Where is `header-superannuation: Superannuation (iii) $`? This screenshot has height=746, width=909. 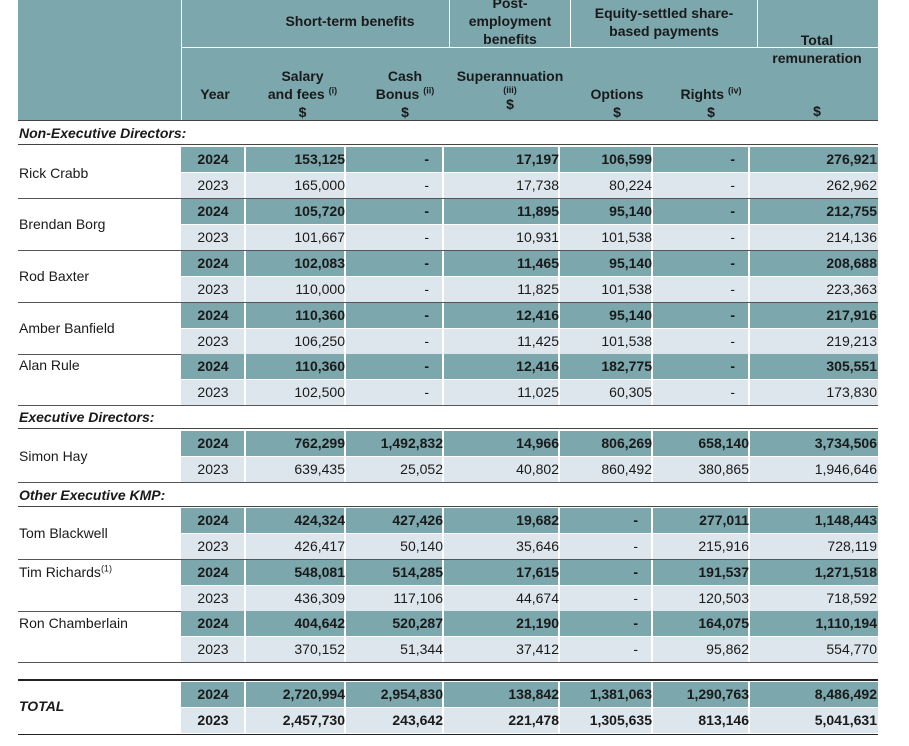
header-superannuation: Superannuation (iii) $ is located at coordinates (510, 90).